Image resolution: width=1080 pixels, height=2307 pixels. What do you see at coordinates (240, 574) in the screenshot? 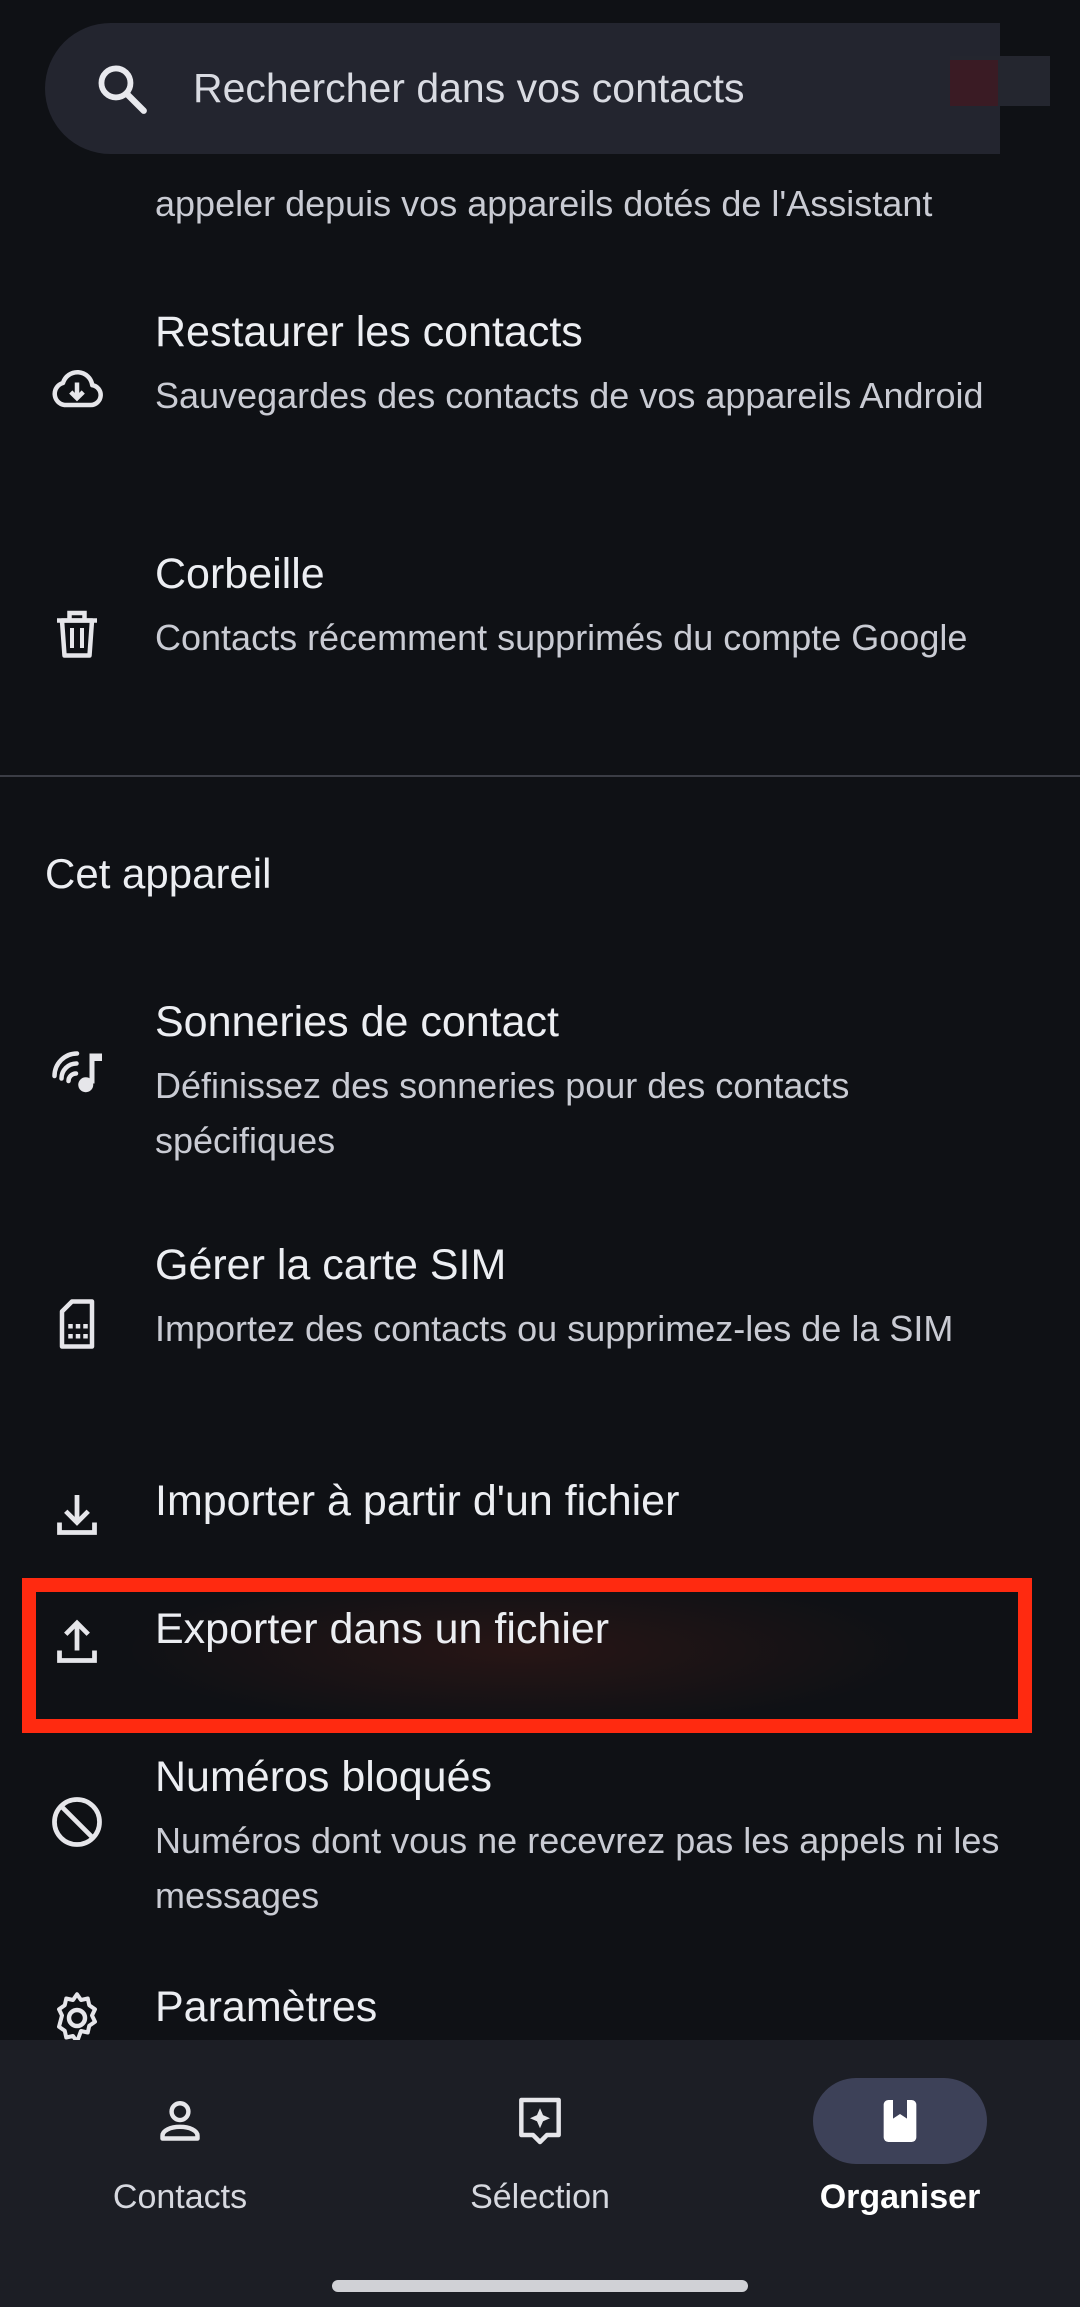
I see `trash-title: Corbeille` at bounding box center [240, 574].